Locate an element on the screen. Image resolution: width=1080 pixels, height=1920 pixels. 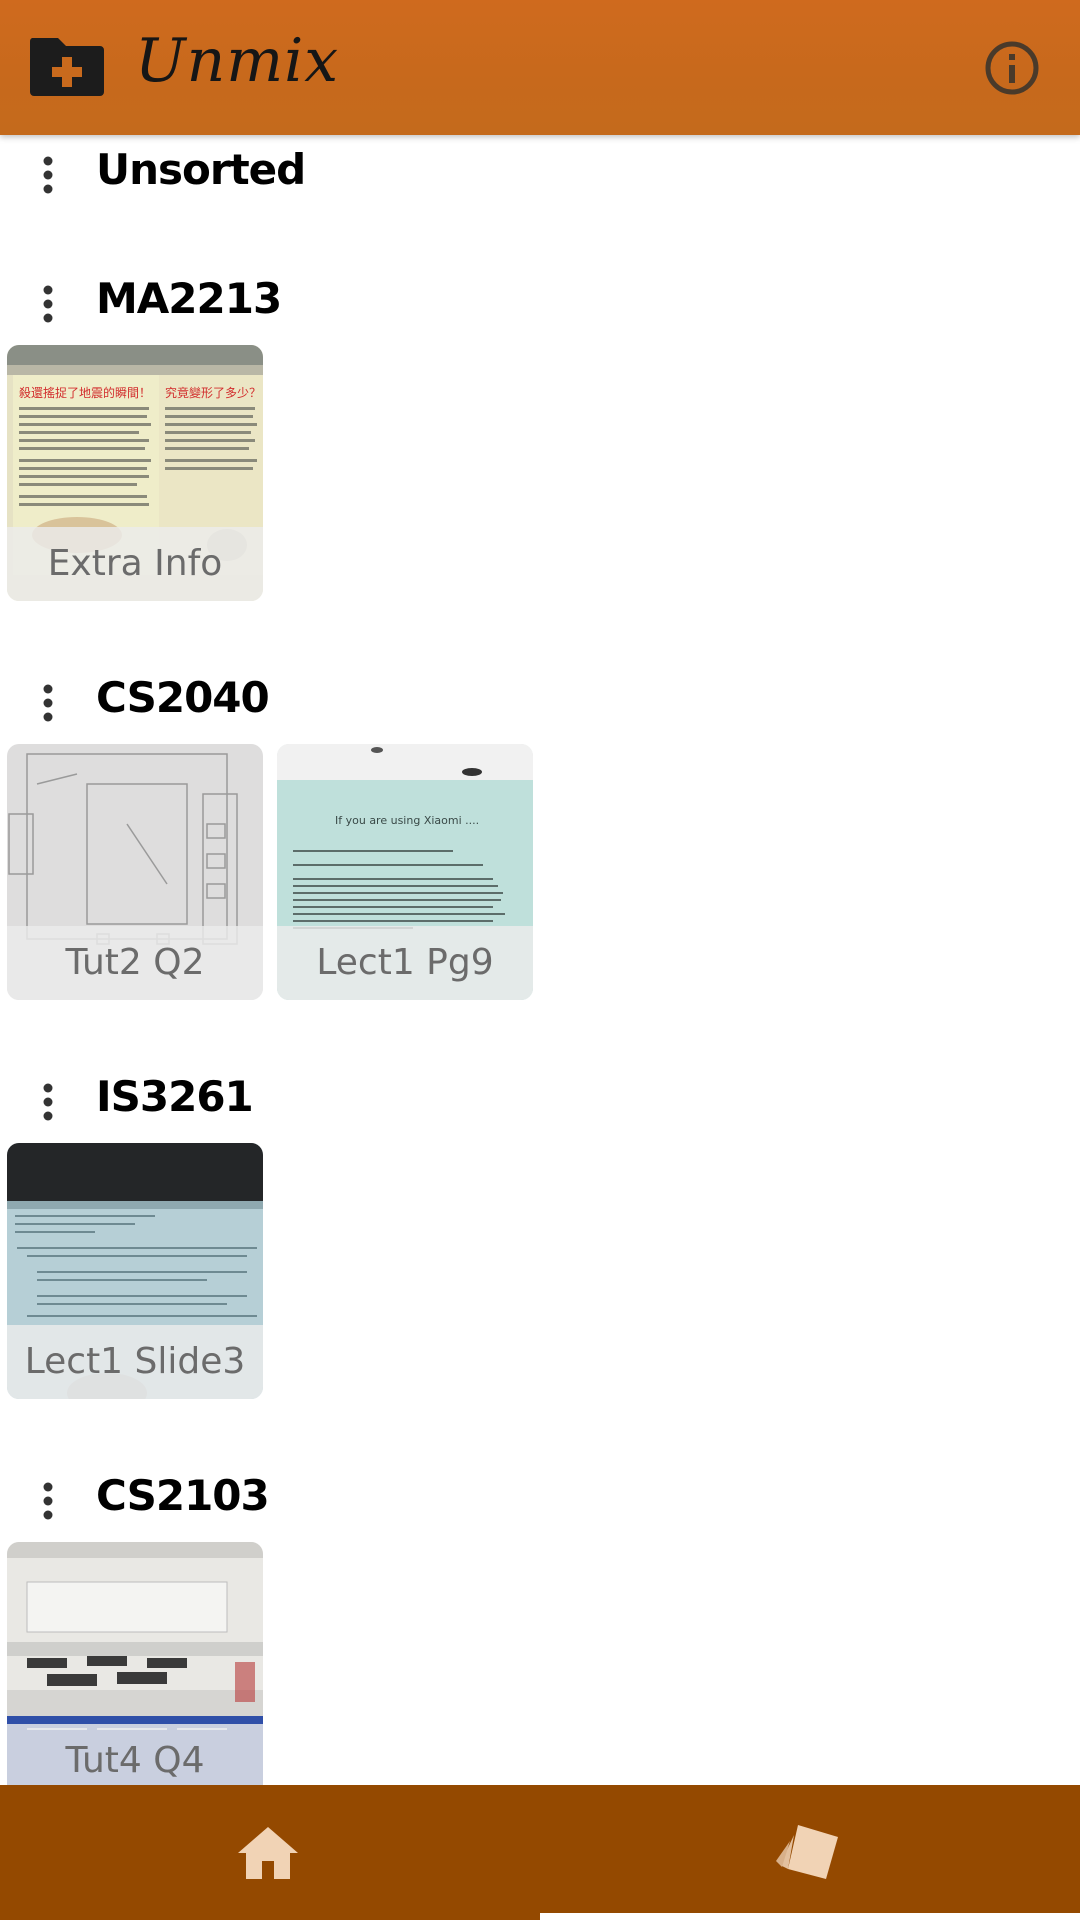
folder-header: CS2103 is located at coordinates (540, 1501).